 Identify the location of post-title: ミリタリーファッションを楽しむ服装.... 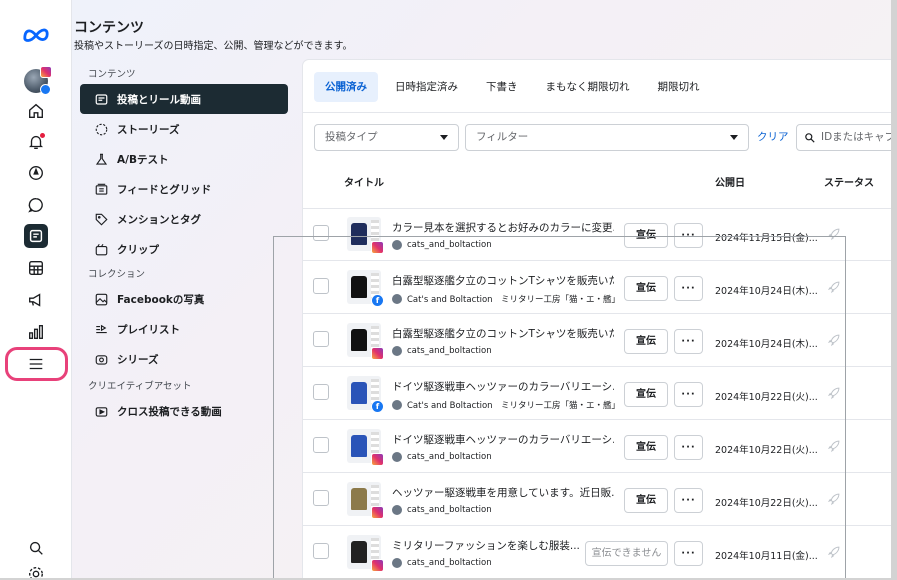
(503, 545).